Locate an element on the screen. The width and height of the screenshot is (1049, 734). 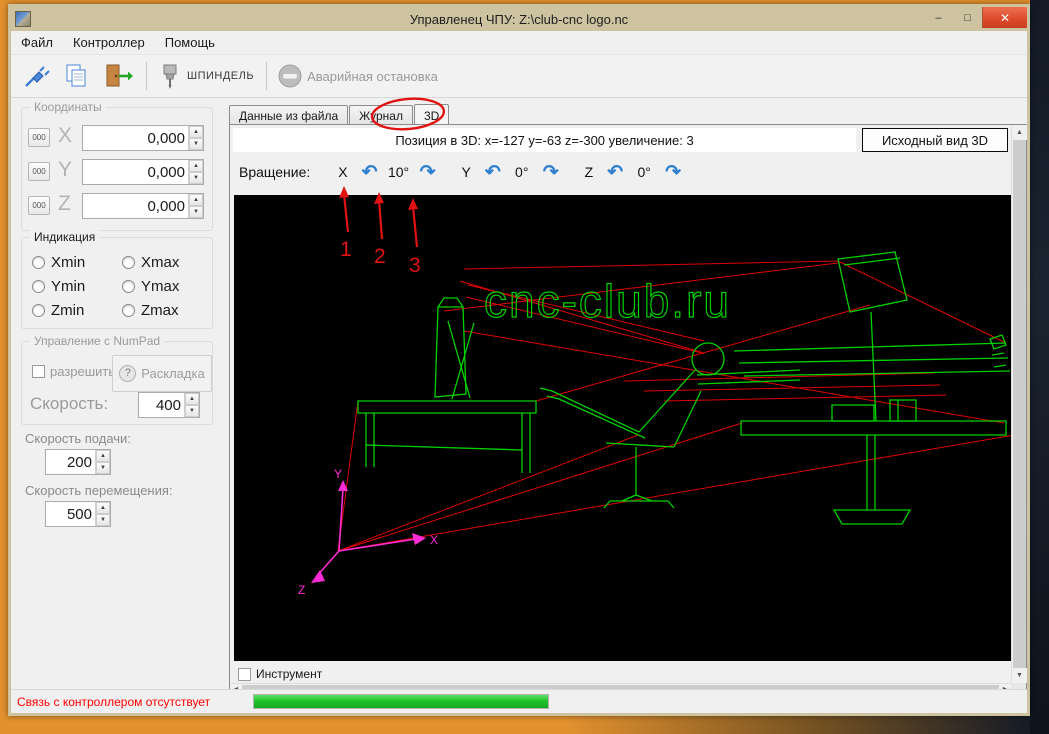
title-bar: Управленец ЧПУ: Z:\club-cnc logo.nc is located at coordinates (519, 19).